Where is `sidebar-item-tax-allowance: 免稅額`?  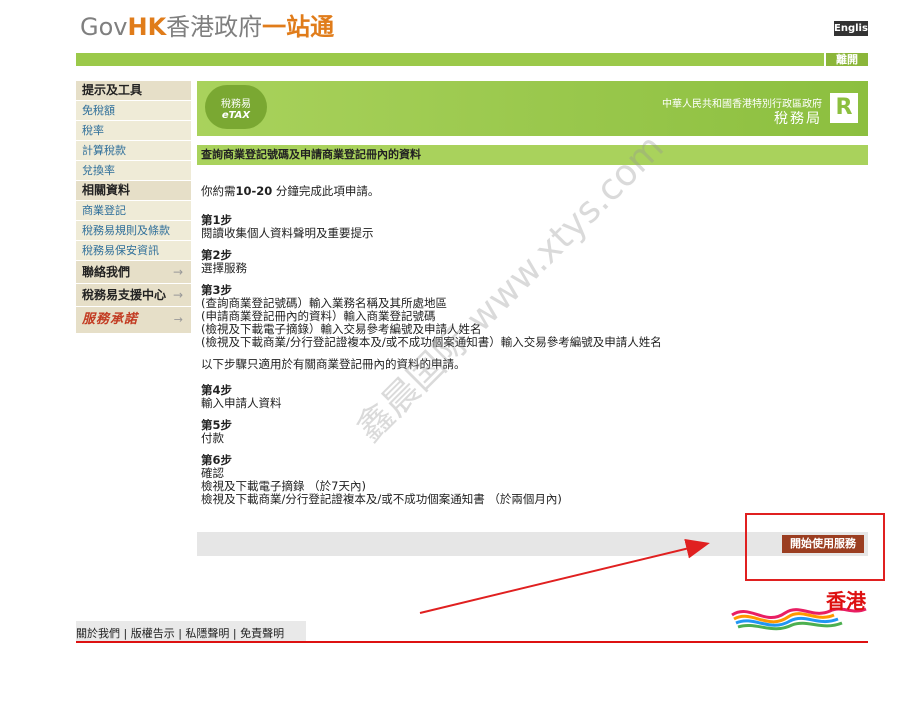 sidebar-item-tax-allowance: 免稅額 is located at coordinates (133, 111).